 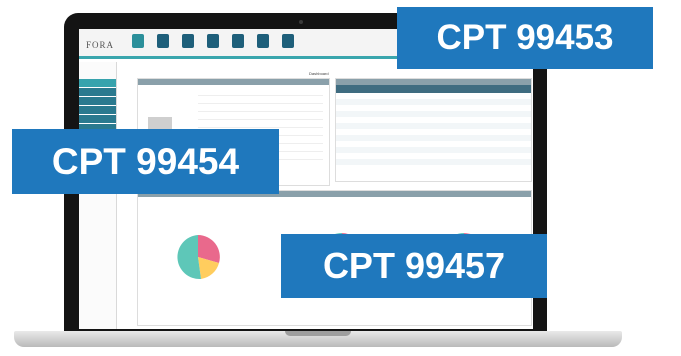 What do you see at coordinates (97, 70) in the screenshot?
I see `sidebar-user` at bounding box center [97, 70].